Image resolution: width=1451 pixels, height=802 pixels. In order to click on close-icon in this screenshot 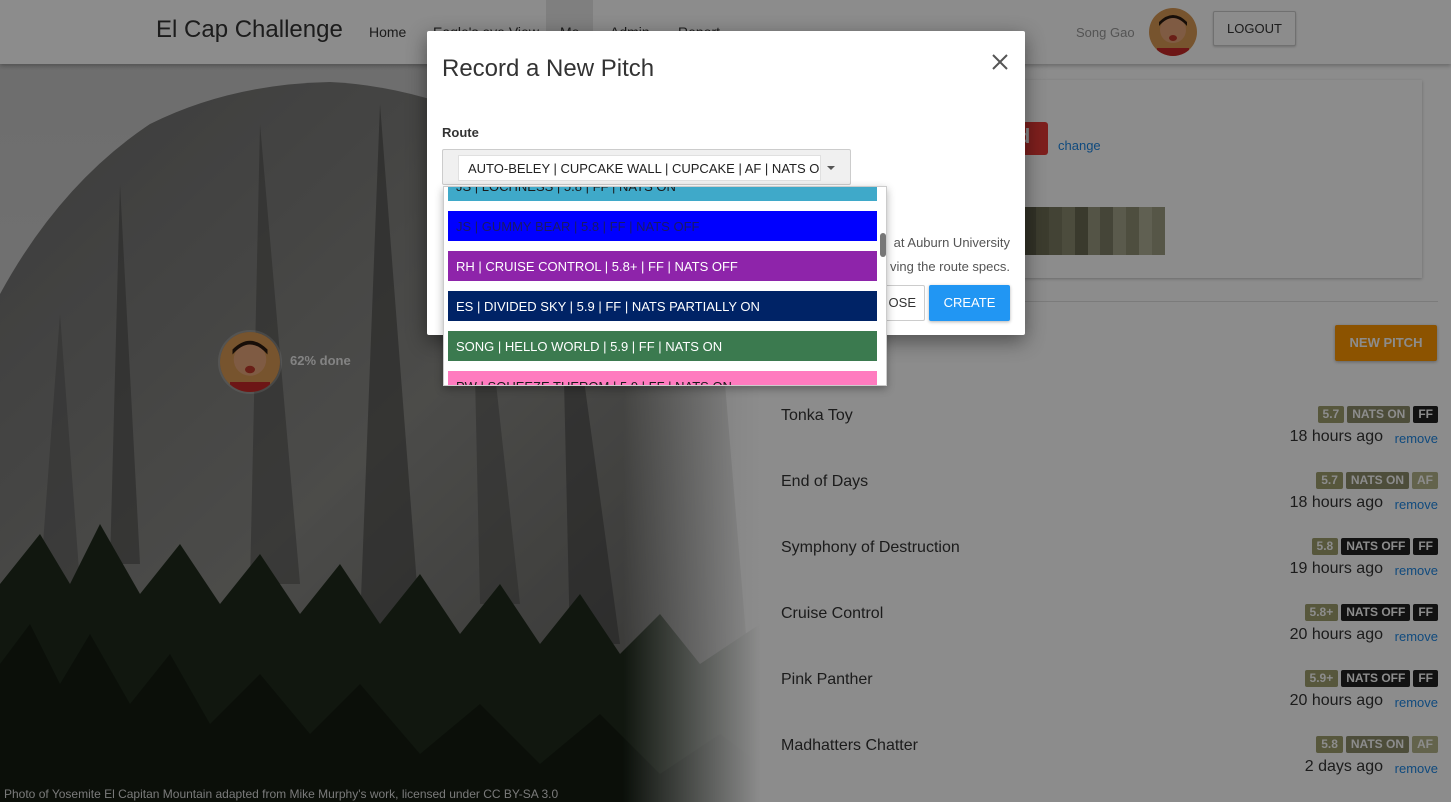, I will do `click(1000, 62)`.